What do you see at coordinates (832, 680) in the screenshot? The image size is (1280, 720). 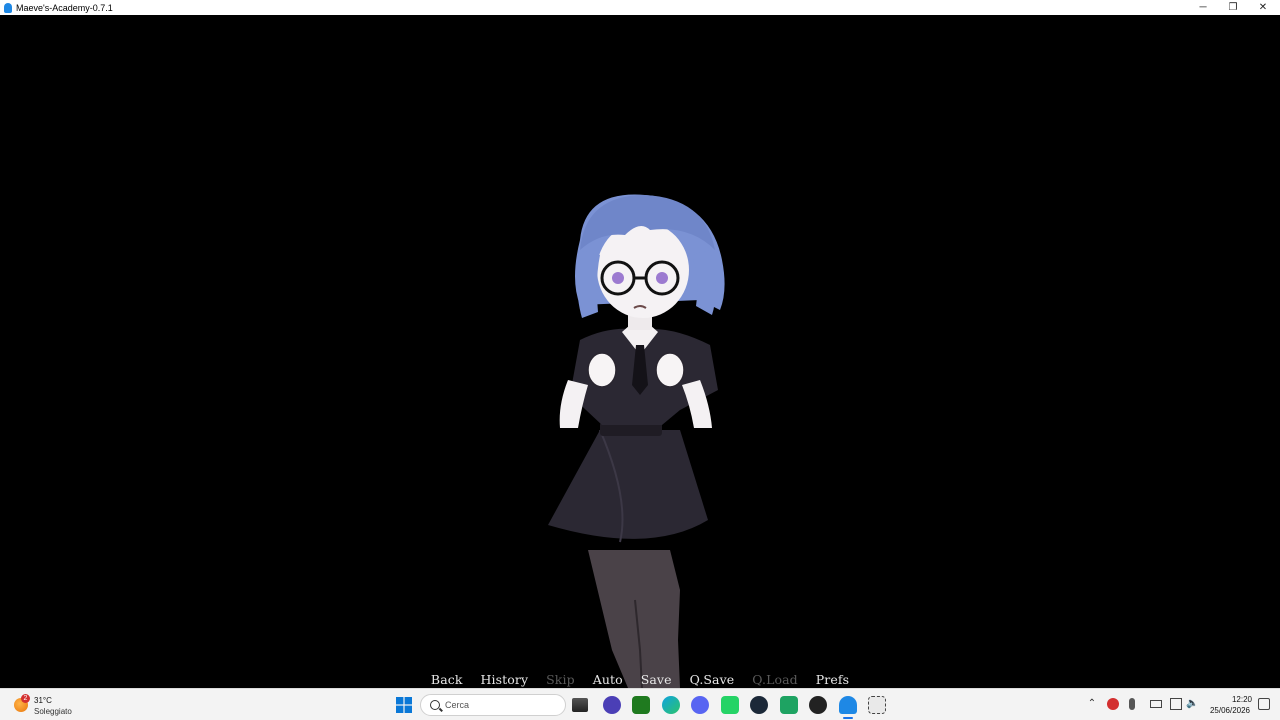 I see `quick-menu-prefs: Prefs` at bounding box center [832, 680].